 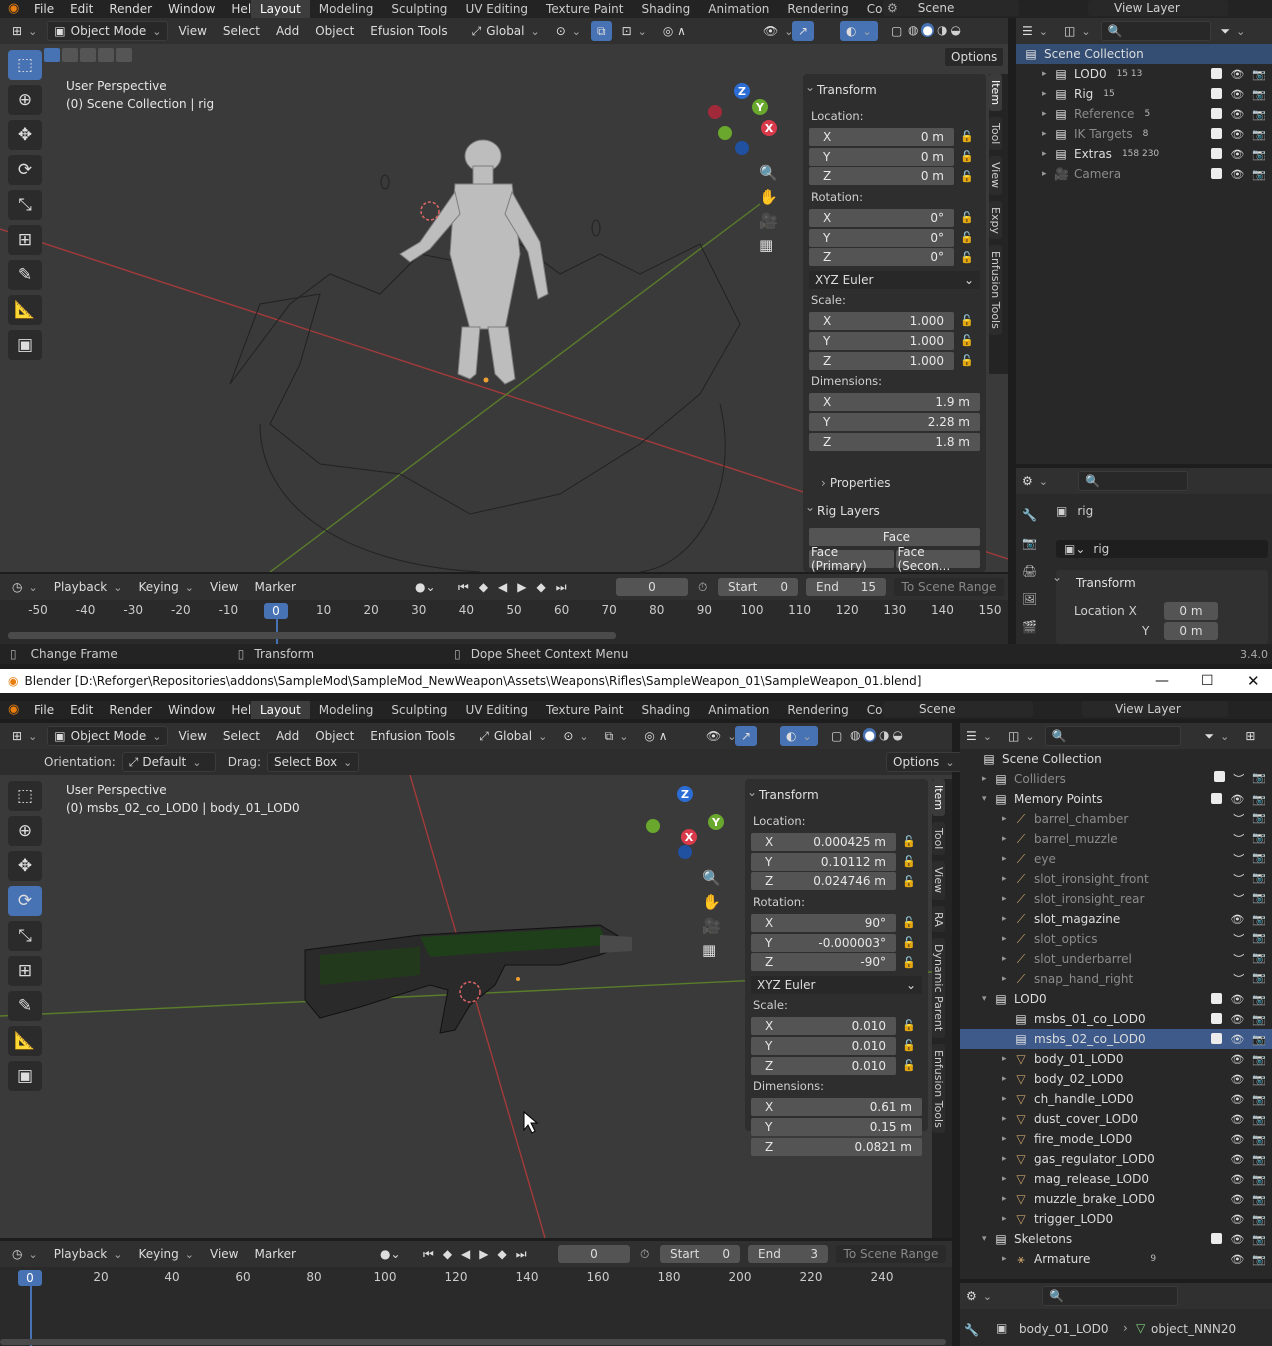 I want to click on tool-tab-icon: 🔧, so click(x=1029, y=515).